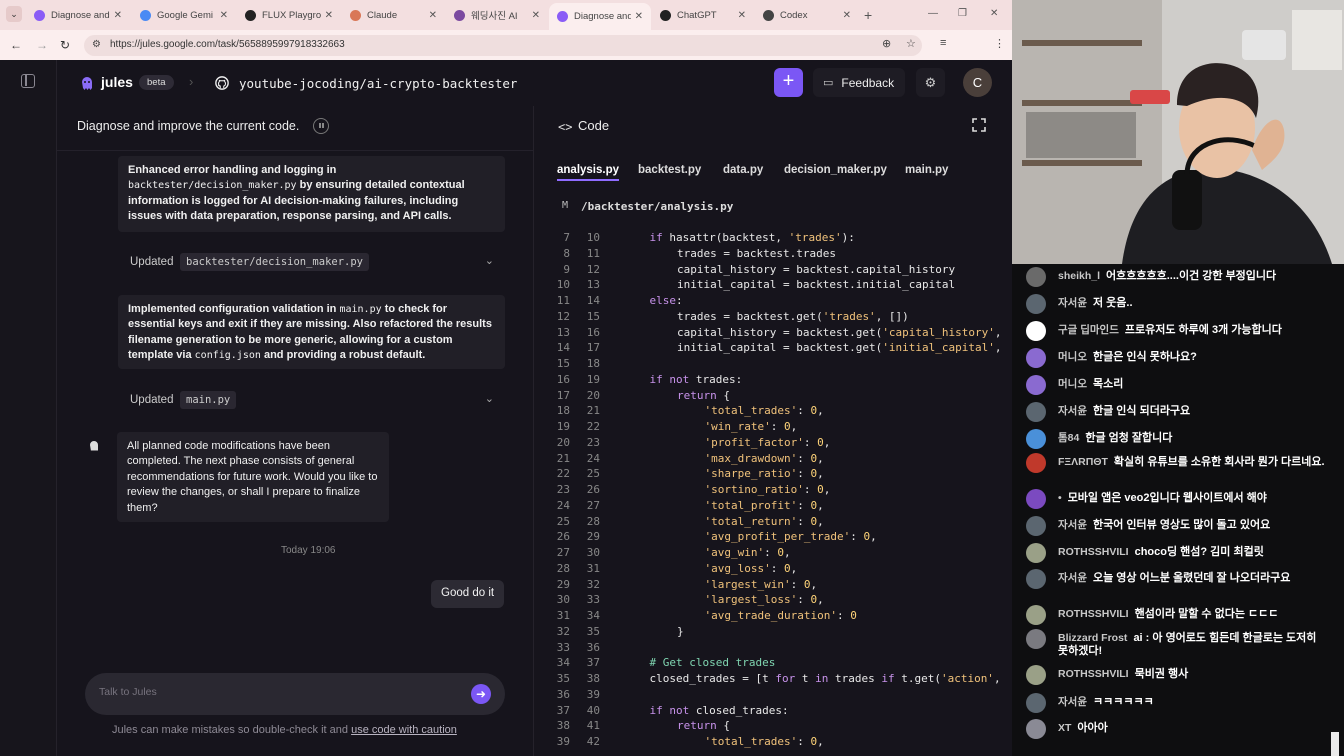 This screenshot has height=756, width=1344. What do you see at coordinates (16, 45) in the screenshot?
I see `back-icon: ←` at bounding box center [16, 45].